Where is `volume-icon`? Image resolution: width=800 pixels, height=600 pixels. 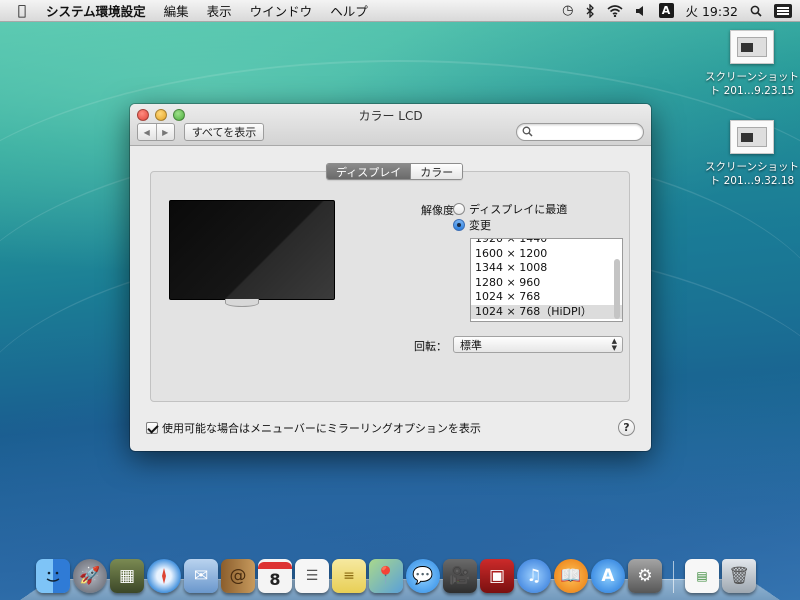 volume-icon is located at coordinates (641, 11).